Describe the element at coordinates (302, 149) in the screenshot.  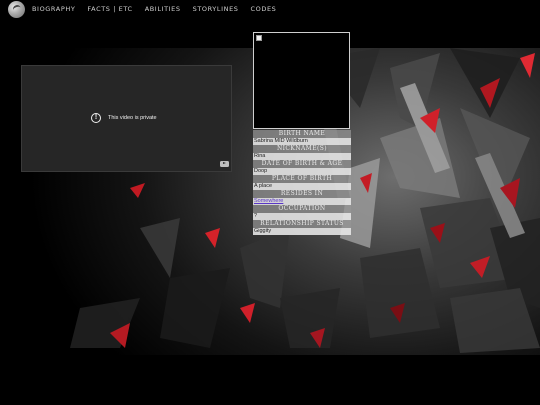
I see `field-label-nicknames: NICKNAME(S)` at that location.